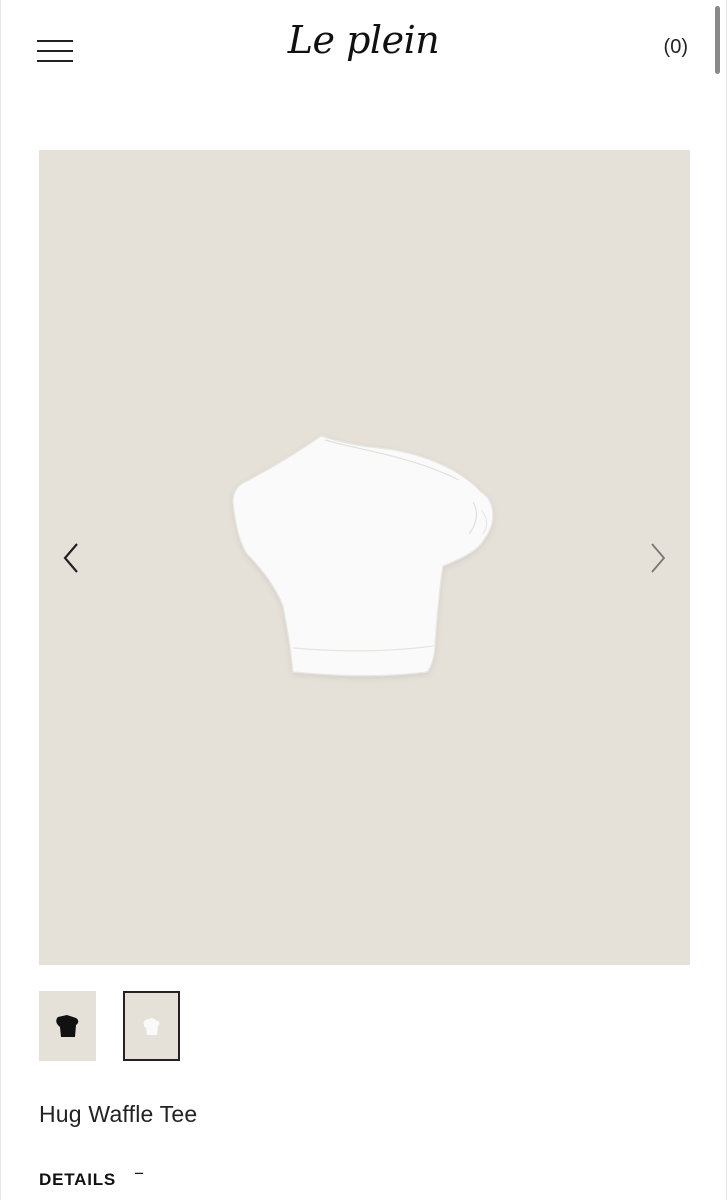  What do you see at coordinates (676, 47) in the screenshot?
I see `cart-count: (0)` at bounding box center [676, 47].